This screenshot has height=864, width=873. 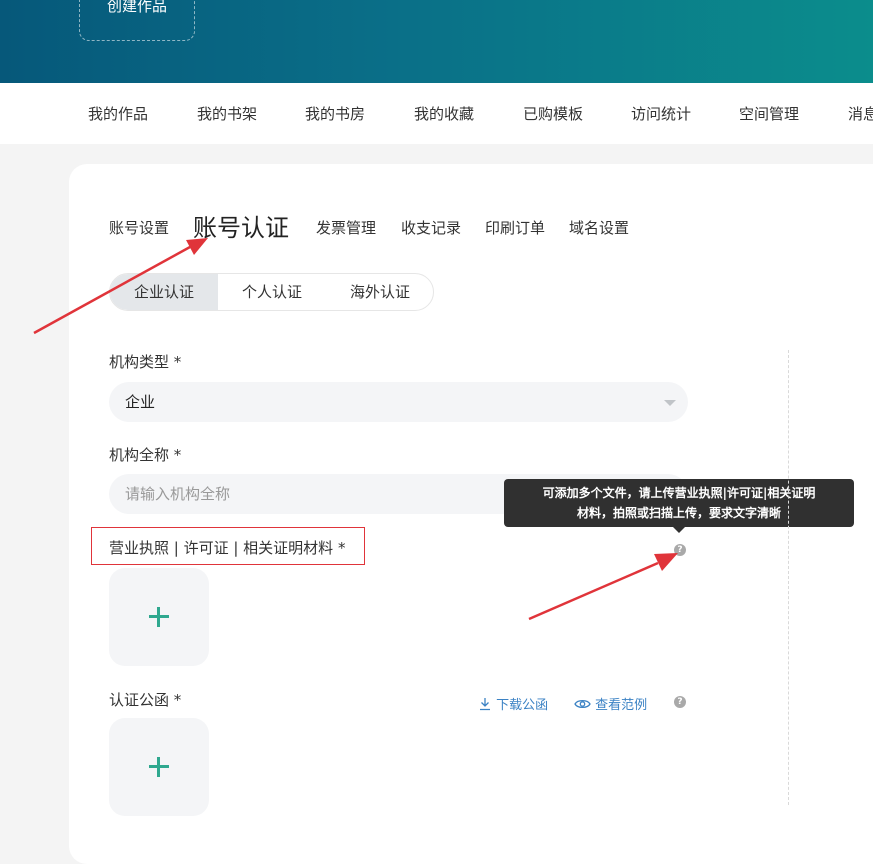 I want to click on download-letter-label: 下载公函, so click(x=522, y=705).